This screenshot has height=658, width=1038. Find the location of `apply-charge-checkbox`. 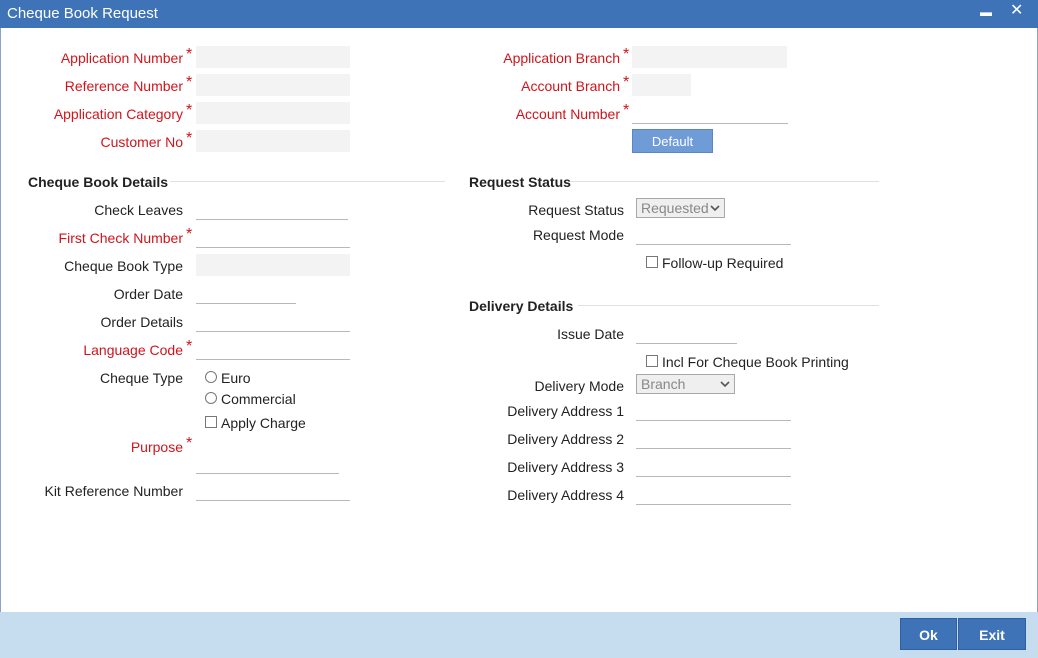

apply-charge-checkbox is located at coordinates (211, 422).